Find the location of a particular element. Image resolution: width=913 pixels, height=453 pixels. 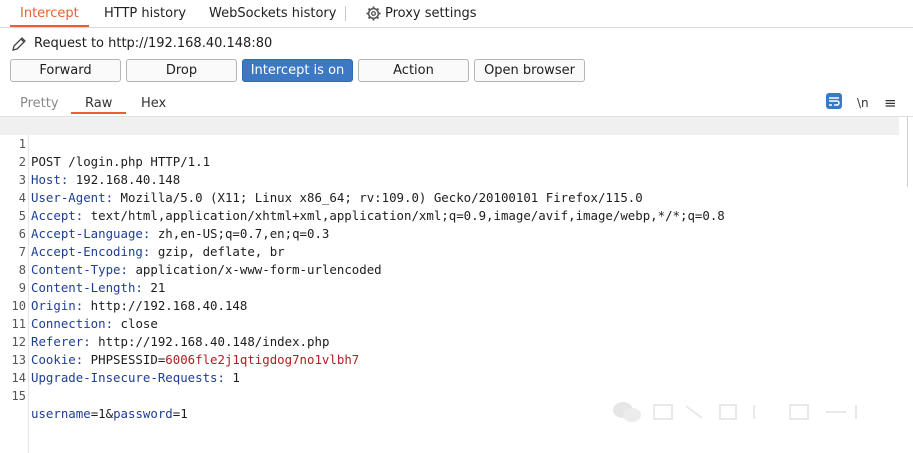

scrollbar is located at coordinates (907, 152).